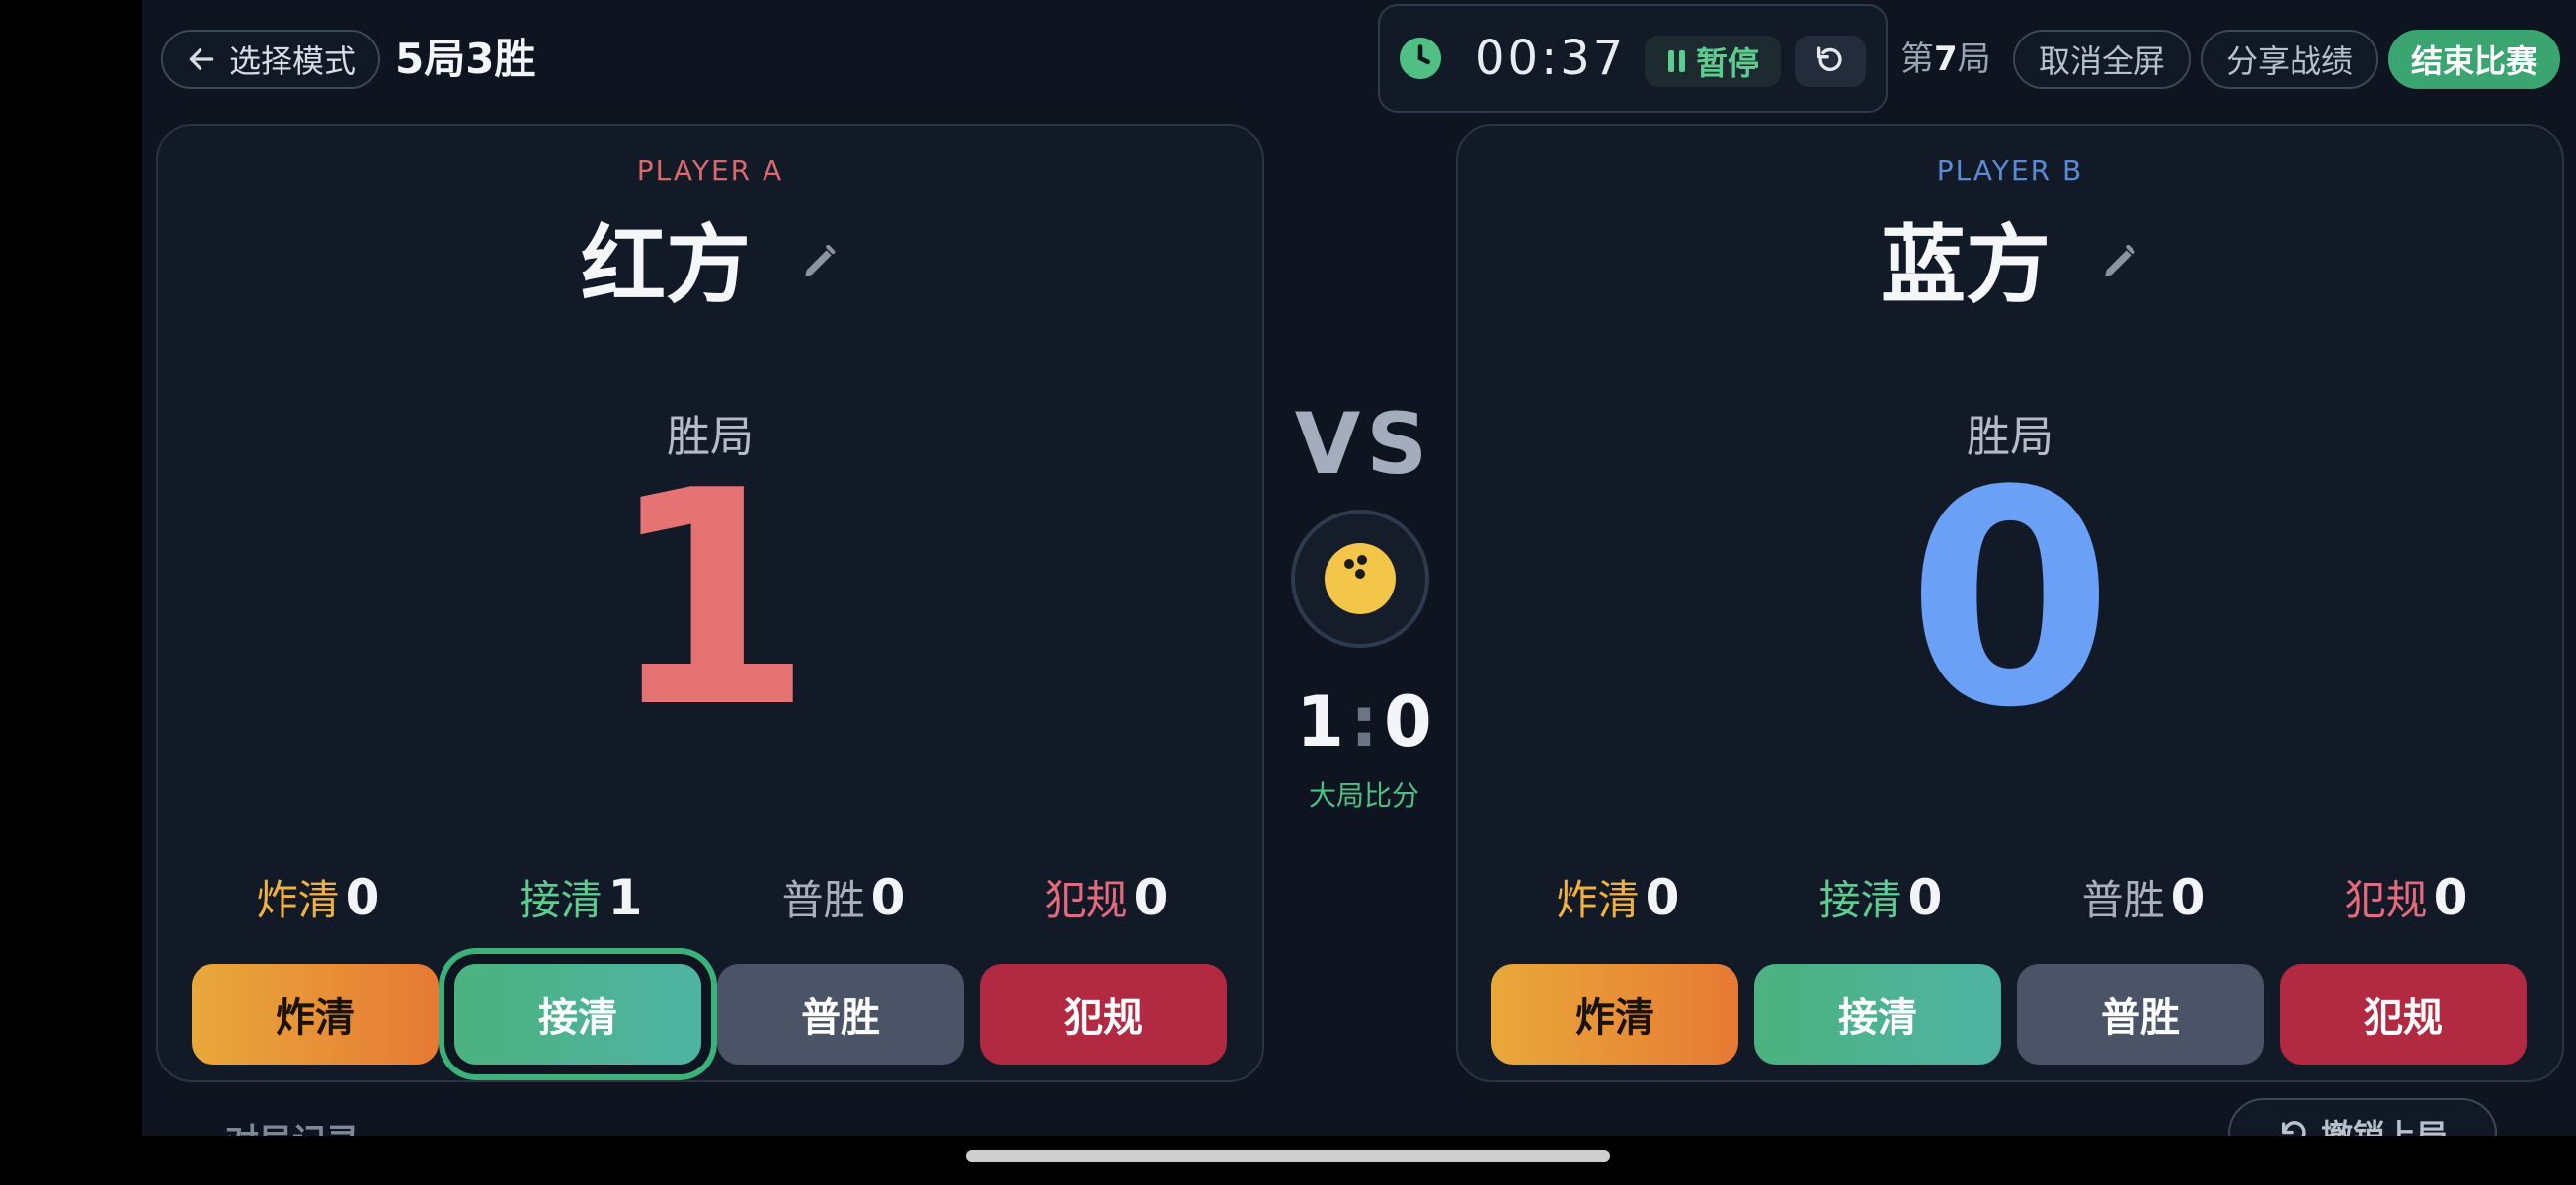  What do you see at coordinates (1966, 266) in the screenshot?
I see `player-b-name: 蓝方` at bounding box center [1966, 266].